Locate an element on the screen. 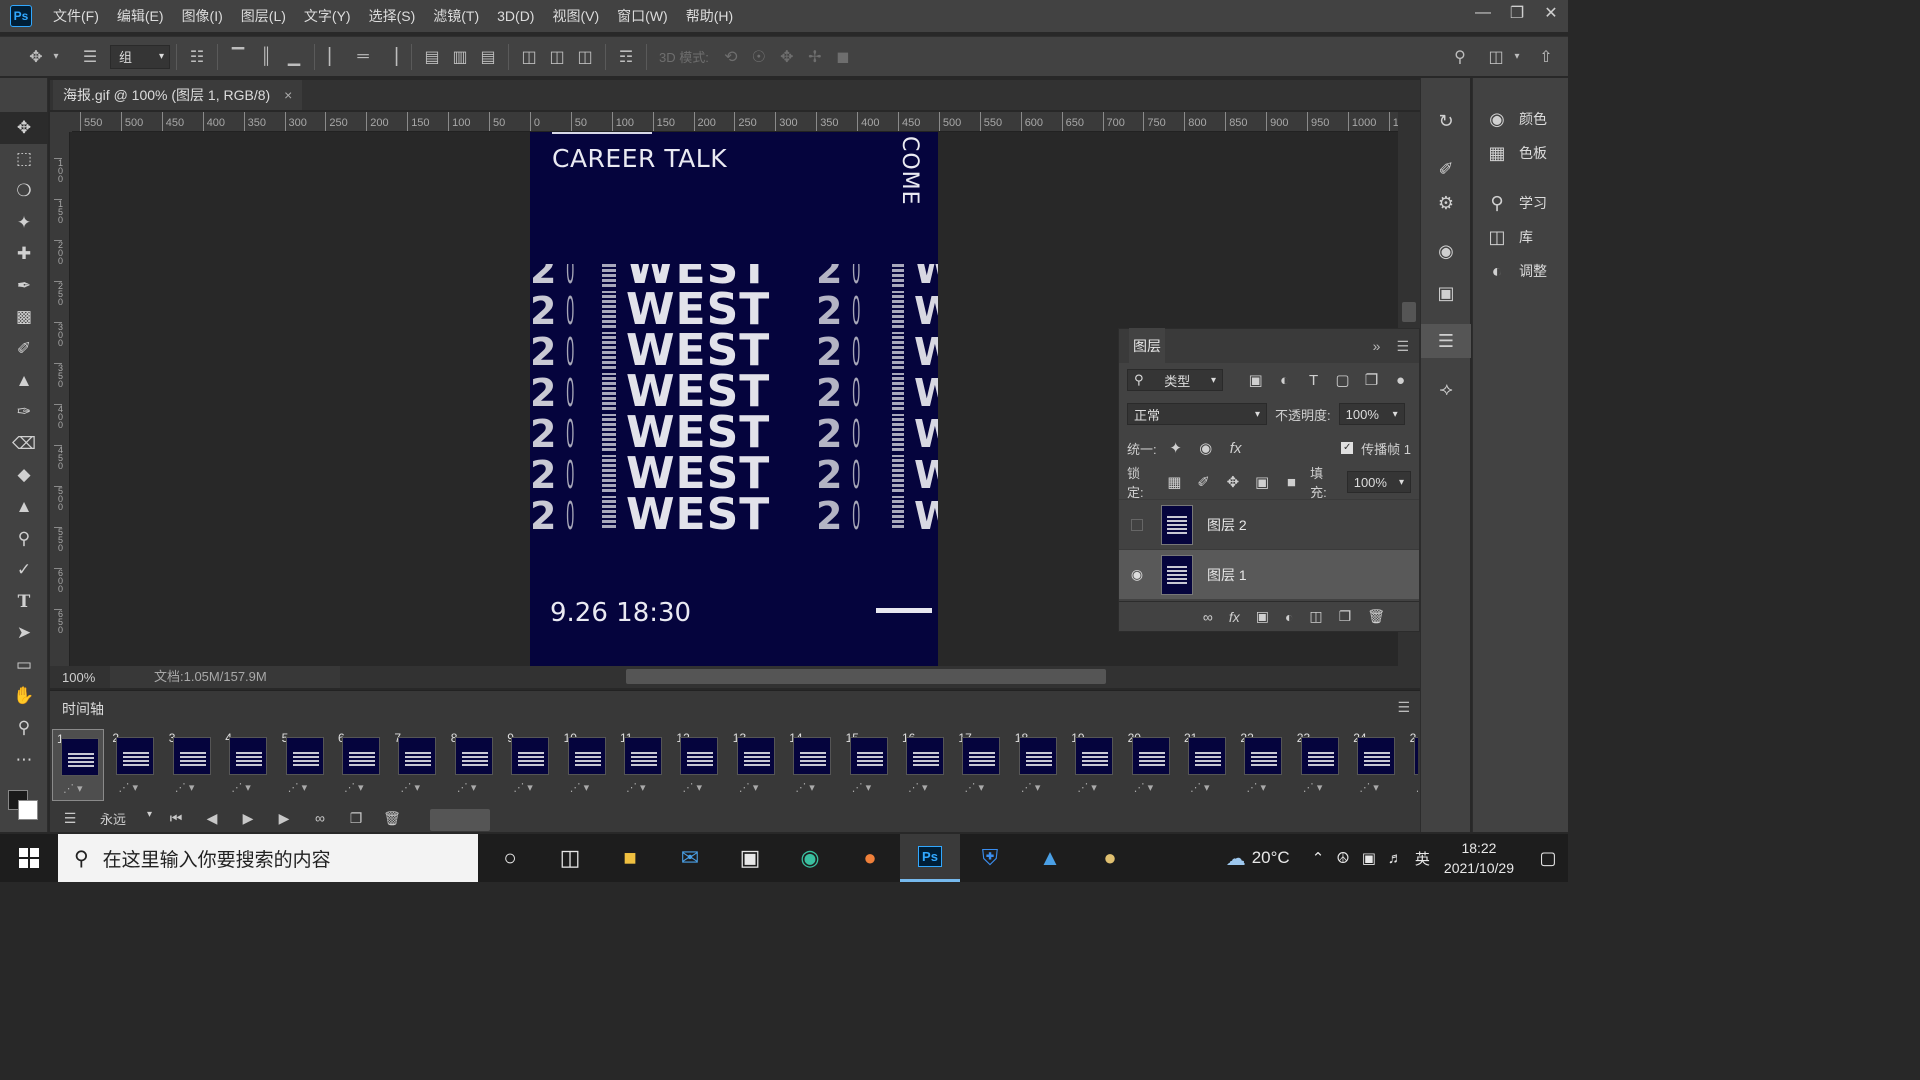 Image resolution: width=1920 pixels, height=1080 pixels. lock-transparent-icon: ▦ is located at coordinates (1174, 482).